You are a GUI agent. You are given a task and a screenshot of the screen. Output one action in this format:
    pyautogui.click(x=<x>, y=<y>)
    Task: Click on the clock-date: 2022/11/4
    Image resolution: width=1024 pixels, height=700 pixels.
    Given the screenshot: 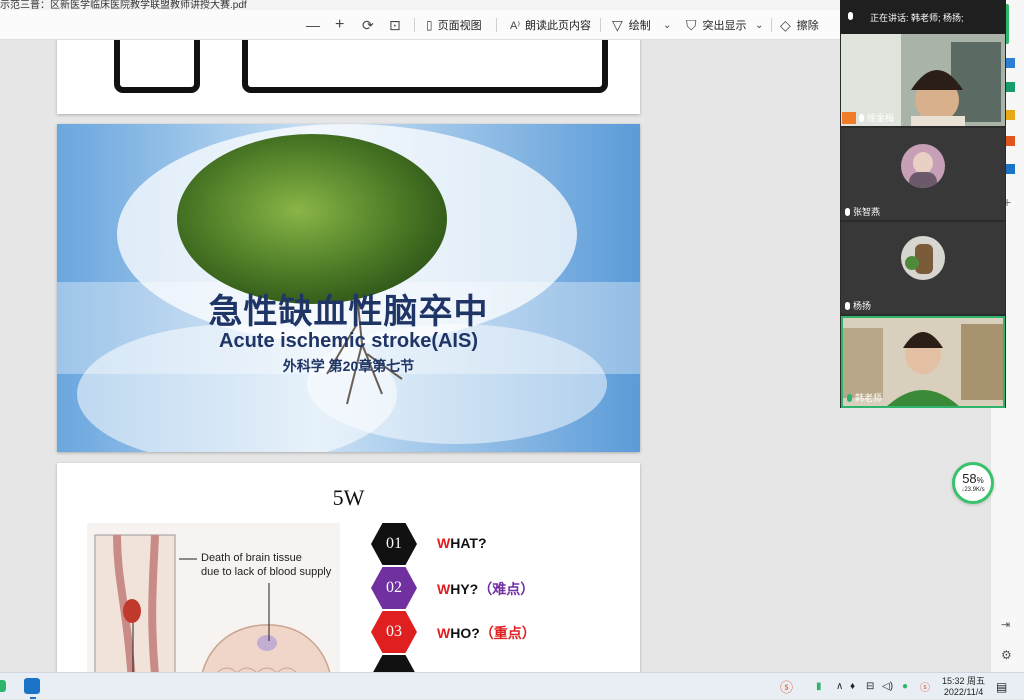 What is the action you would take?
    pyautogui.click(x=963, y=691)
    